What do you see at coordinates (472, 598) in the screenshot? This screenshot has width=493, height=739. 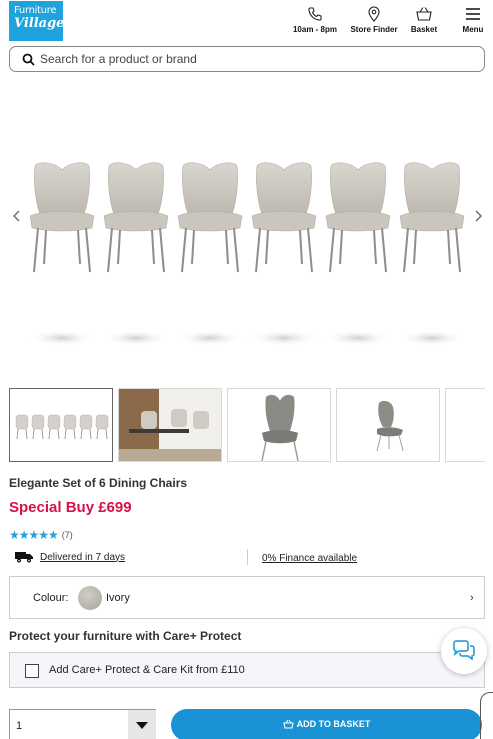 I see `chevron-right-icon: ›` at bounding box center [472, 598].